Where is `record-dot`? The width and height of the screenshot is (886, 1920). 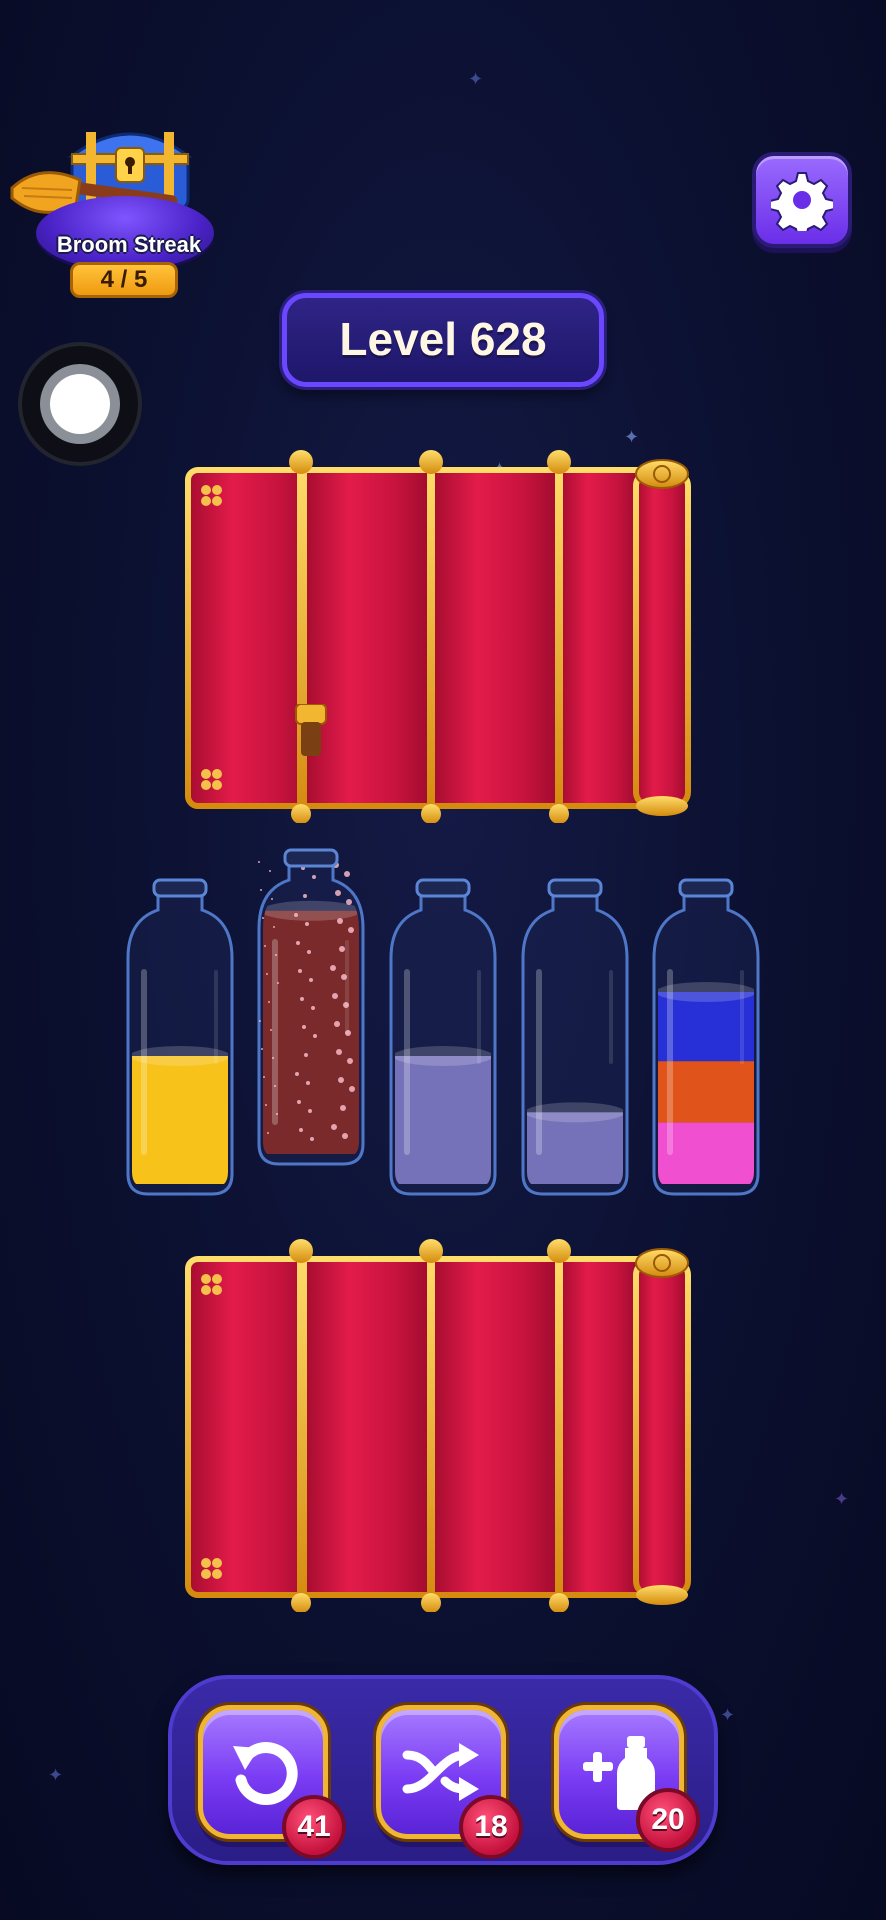
record-dot is located at coordinates (80, 404).